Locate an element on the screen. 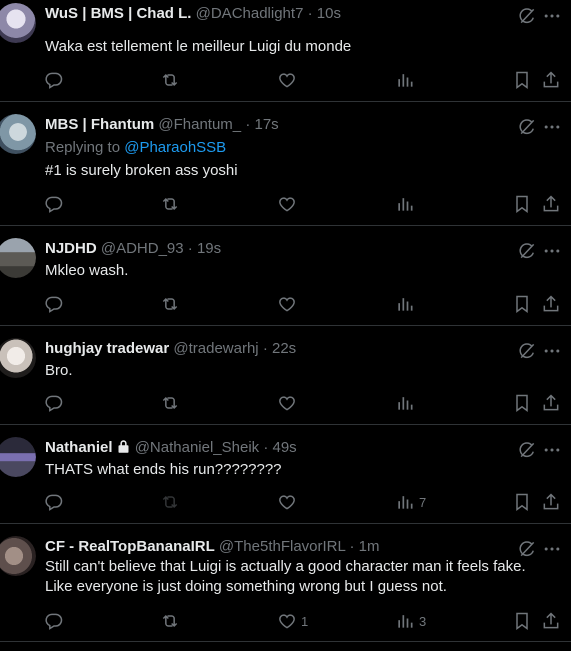 The height and width of the screenshot is (651, 571). display-name: CF - RealTopBananaIRL is located at coordinates (130, 546).